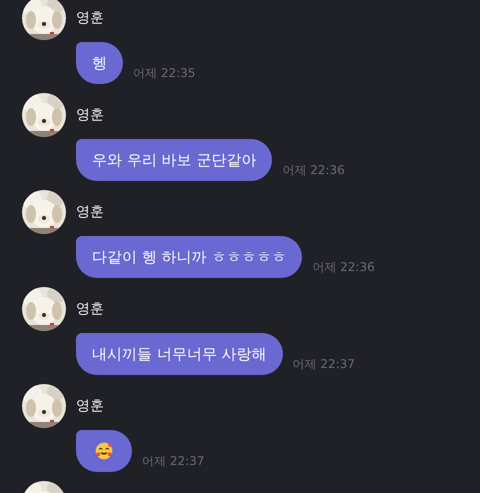 This screenshot has height=493, width=480. Describe the element at coordinates (164, 73) in the screenshot. I see `timestamp: 어제 22:35` at that location.